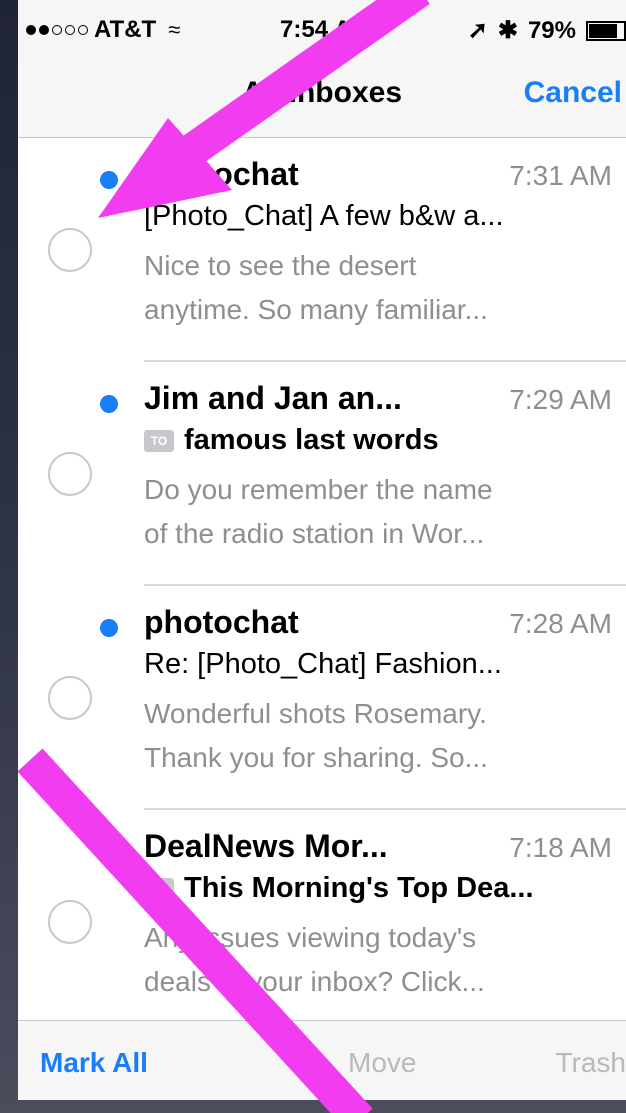 The height and width of the screenshot is (1113, 626). Describe the element at coordinates (606, 30) in the screenshot. I see `battery-icon` at that location.